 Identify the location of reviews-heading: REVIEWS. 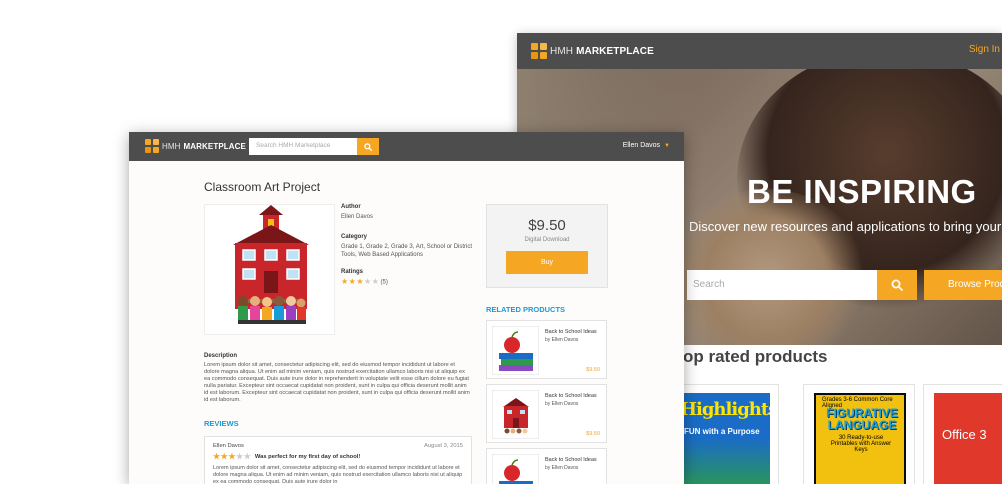
(221, 423).